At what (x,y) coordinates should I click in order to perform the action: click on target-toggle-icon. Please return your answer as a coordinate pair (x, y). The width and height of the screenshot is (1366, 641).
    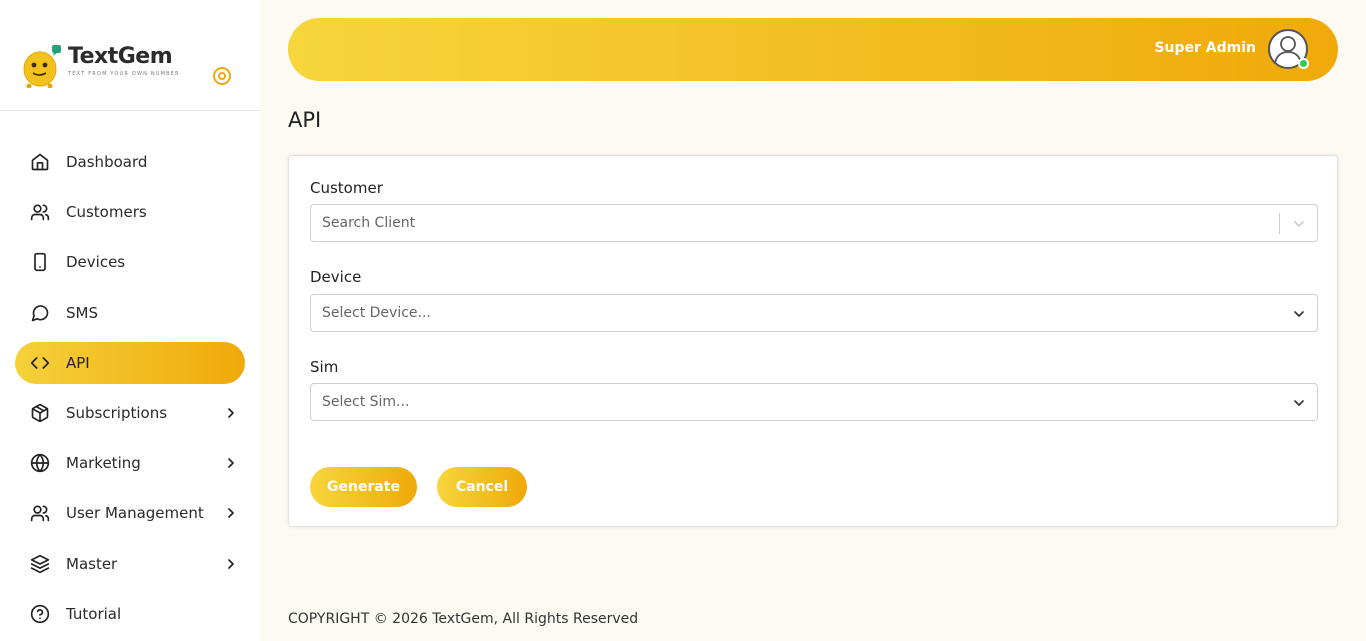
    Looking at the image, I should click on (222, 76).